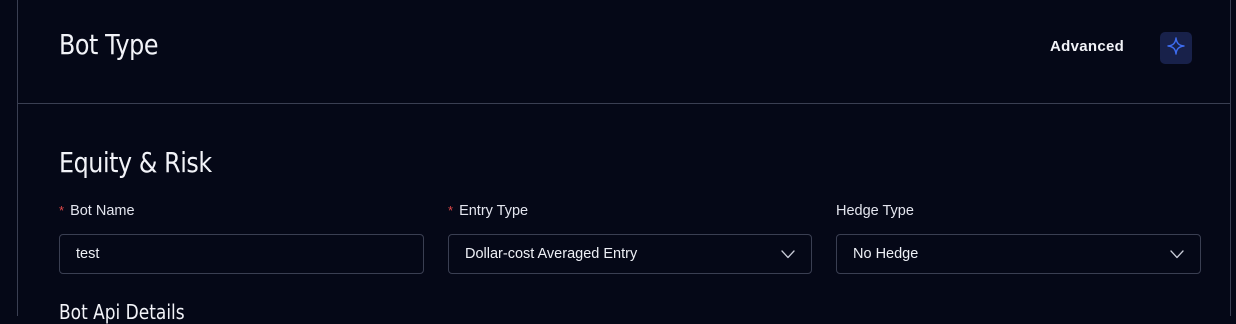 The width and height of the screenshot is (1236, 324). I want to click on hedge-type-label-text: Hedge Type, so click(875, 211).